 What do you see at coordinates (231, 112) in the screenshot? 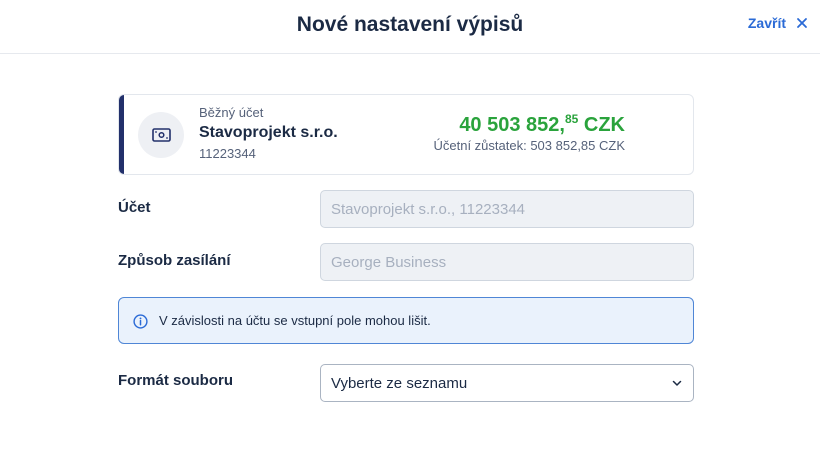
I see `account-type: Běžný účet` at bounding box center [231, 112].